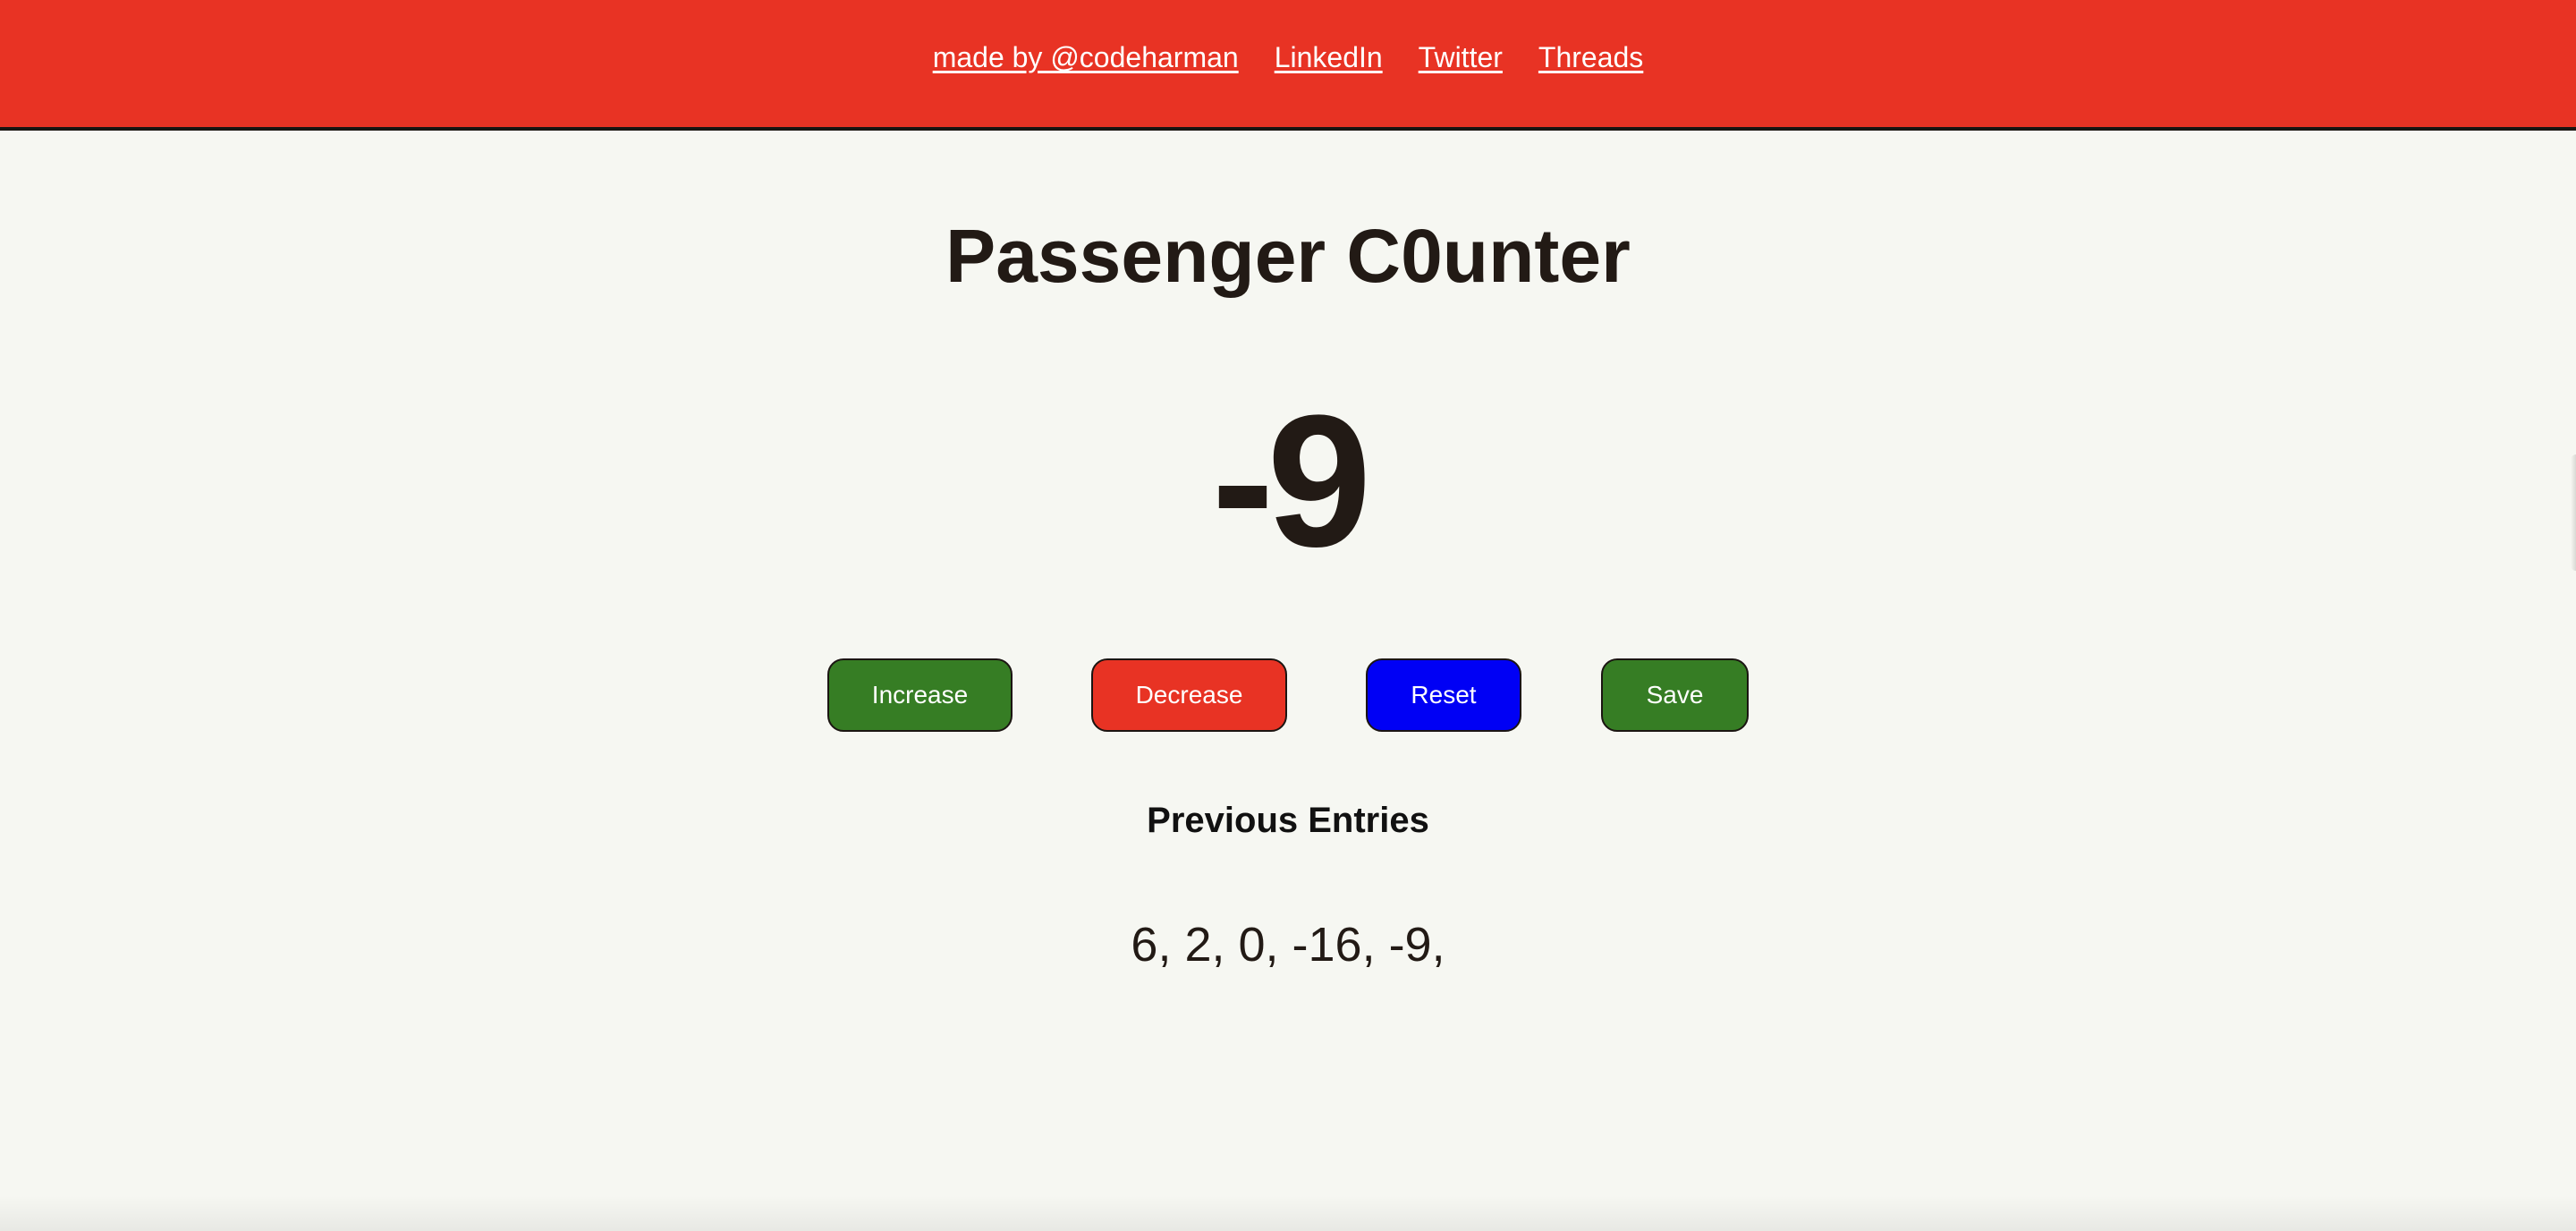 The width and height of the screenshot is (2576, 1231). Describe the element at coordinates (1675, 695) in the screenshot. I see `save-button: Save` at that location.